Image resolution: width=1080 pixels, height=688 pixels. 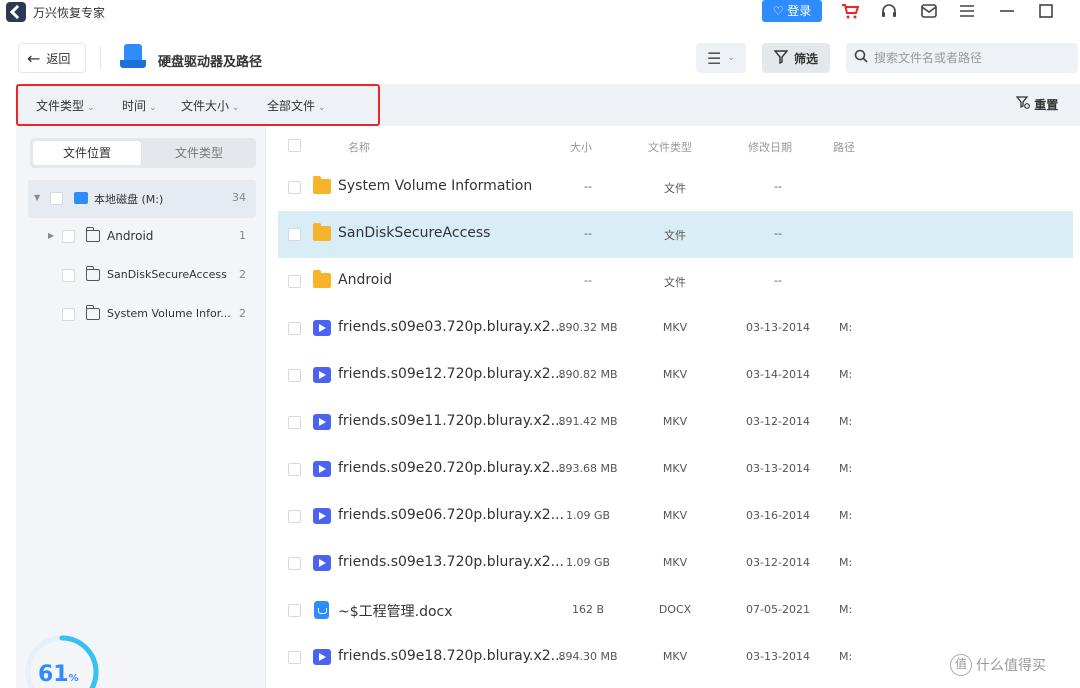 What do you see at coordinates (199, 153) in the screenshot?
I see `tab-file-type: 文件类型` at bounding box center [199, 153].